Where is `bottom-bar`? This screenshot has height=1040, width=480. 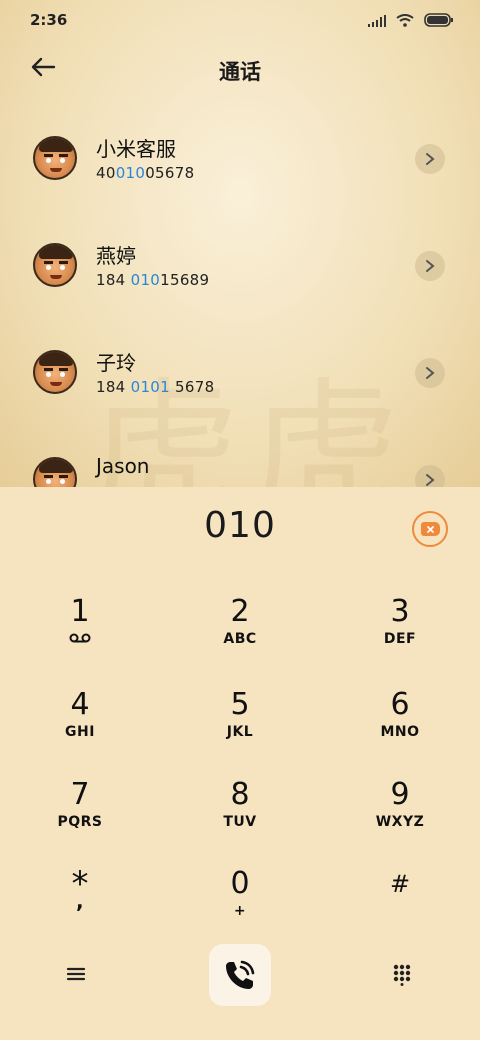
bottom-bar is located at coordinates (240, 976).